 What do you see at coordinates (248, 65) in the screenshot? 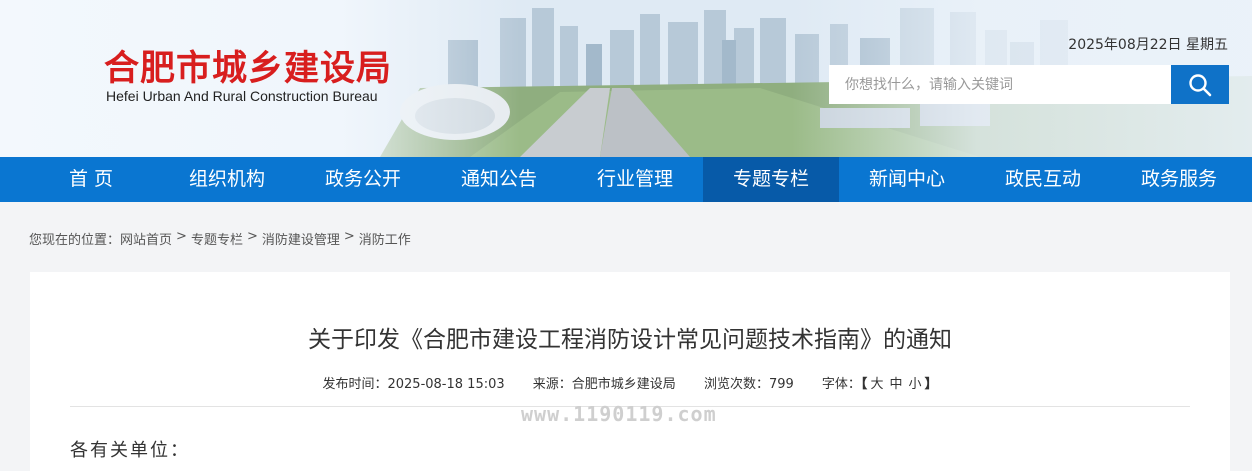
I see `site-logo-title: 合肥市城乡建设局` at bounding box center [248, 65].